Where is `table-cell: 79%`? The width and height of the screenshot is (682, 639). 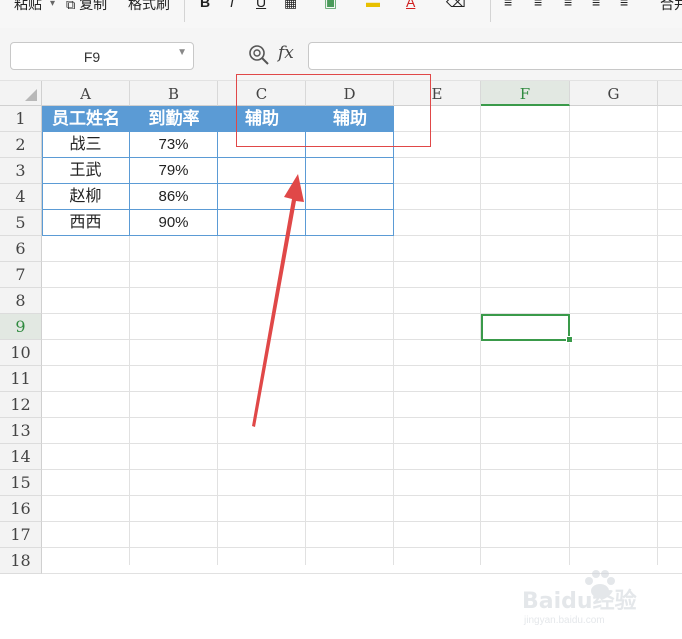 table-cell: 79% is located at coordinates (174, 171).